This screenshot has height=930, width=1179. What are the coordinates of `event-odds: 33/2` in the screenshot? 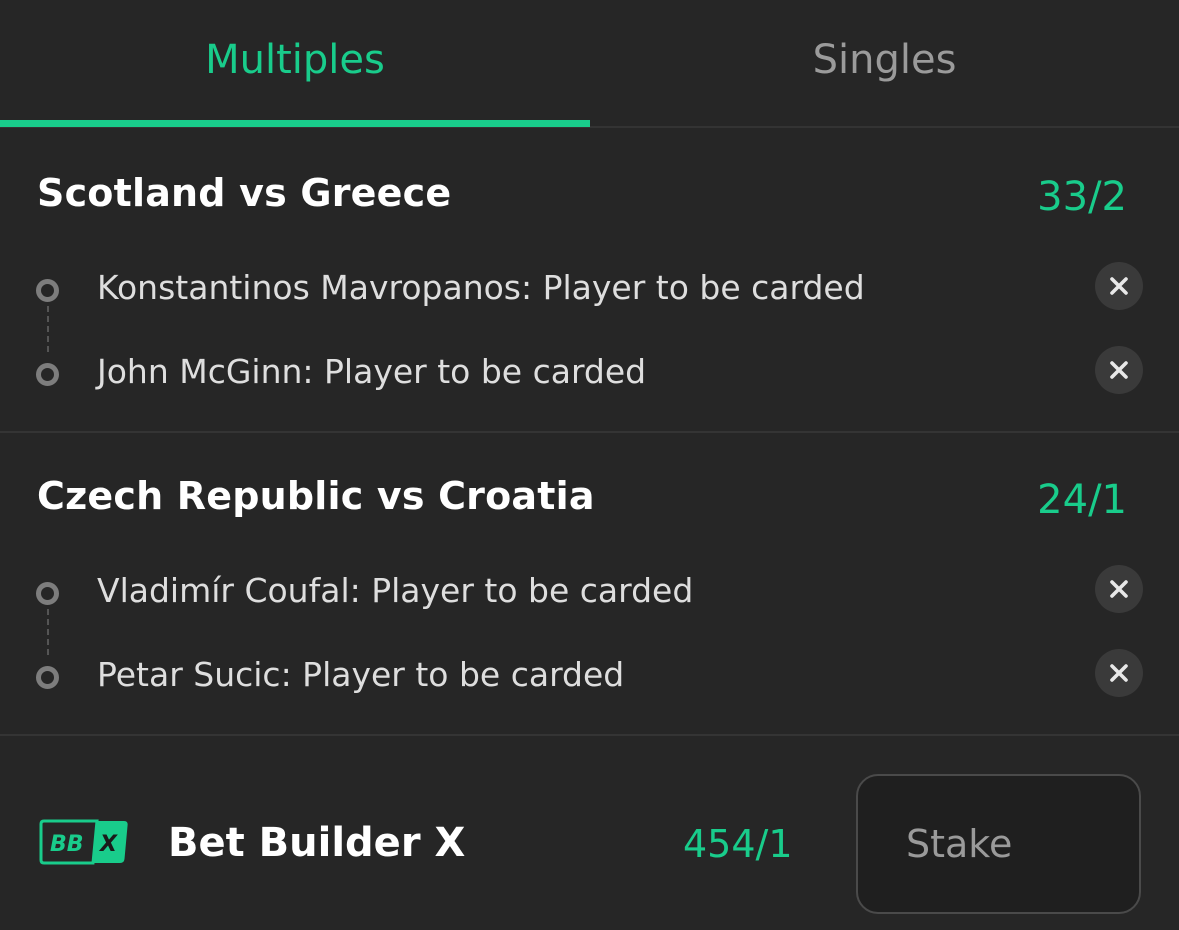 It's located at (1082, 197).